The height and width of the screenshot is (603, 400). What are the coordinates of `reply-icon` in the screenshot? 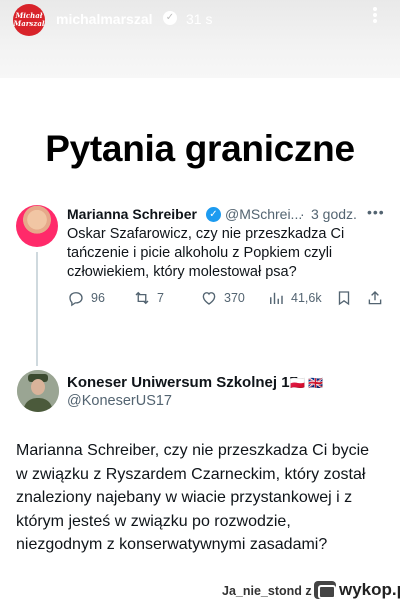 It's located at (76, 299).